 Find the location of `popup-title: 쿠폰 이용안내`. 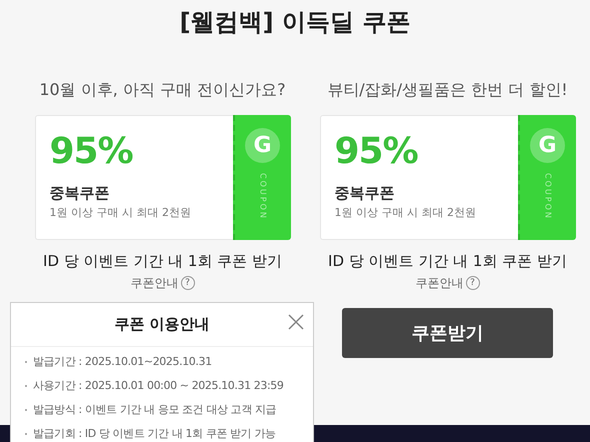

popup-title: 쿠폰 이용안내 is located at coordinates (162, 325).